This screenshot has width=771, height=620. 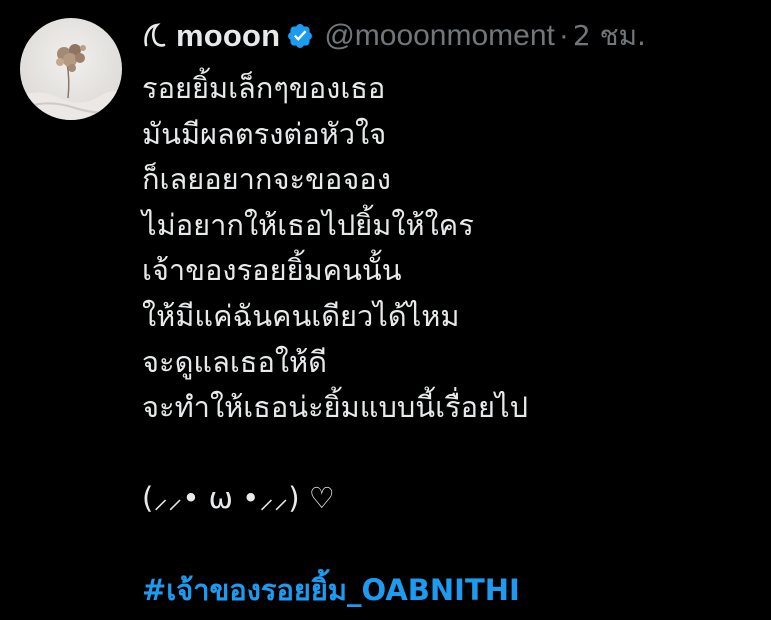 What do you see at coordinates (301, 315) in the screenshot?
I see `tweet-line: ให้มีแค่ฉันคนเดียวได้ไหม` at bounding box center [301, 315].